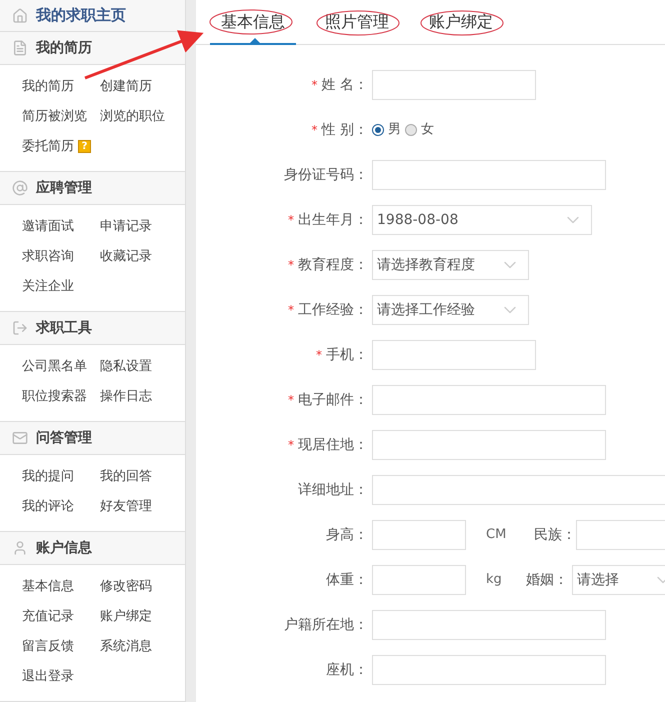  What do you see at coordinates (461, 23) in the screenshot?
I see `tab: 账户绑定` at bounding box center [461, 23].